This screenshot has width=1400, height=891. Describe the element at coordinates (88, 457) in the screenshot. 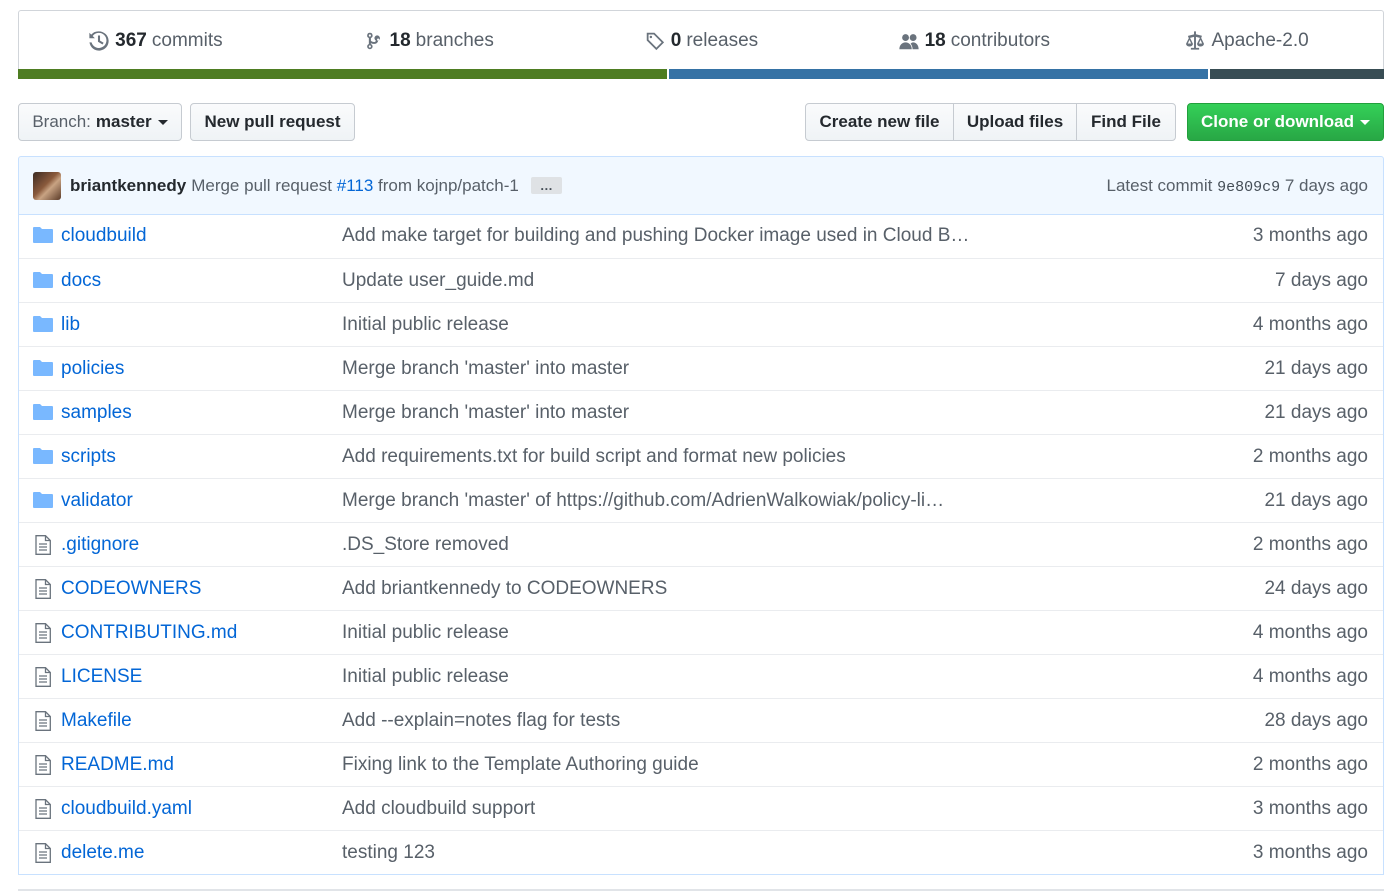

I see `file-name-link: scripts` at that location.